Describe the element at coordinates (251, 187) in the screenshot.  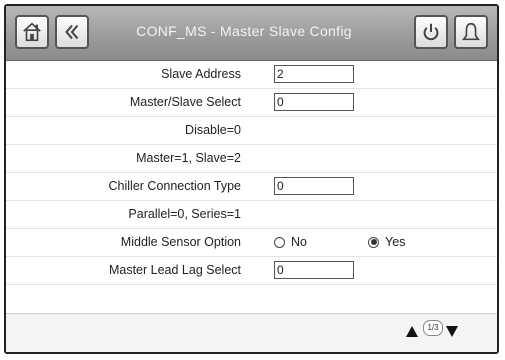
I see `row-chiller-connection-type: Chiller Connection Type 0` at that location.